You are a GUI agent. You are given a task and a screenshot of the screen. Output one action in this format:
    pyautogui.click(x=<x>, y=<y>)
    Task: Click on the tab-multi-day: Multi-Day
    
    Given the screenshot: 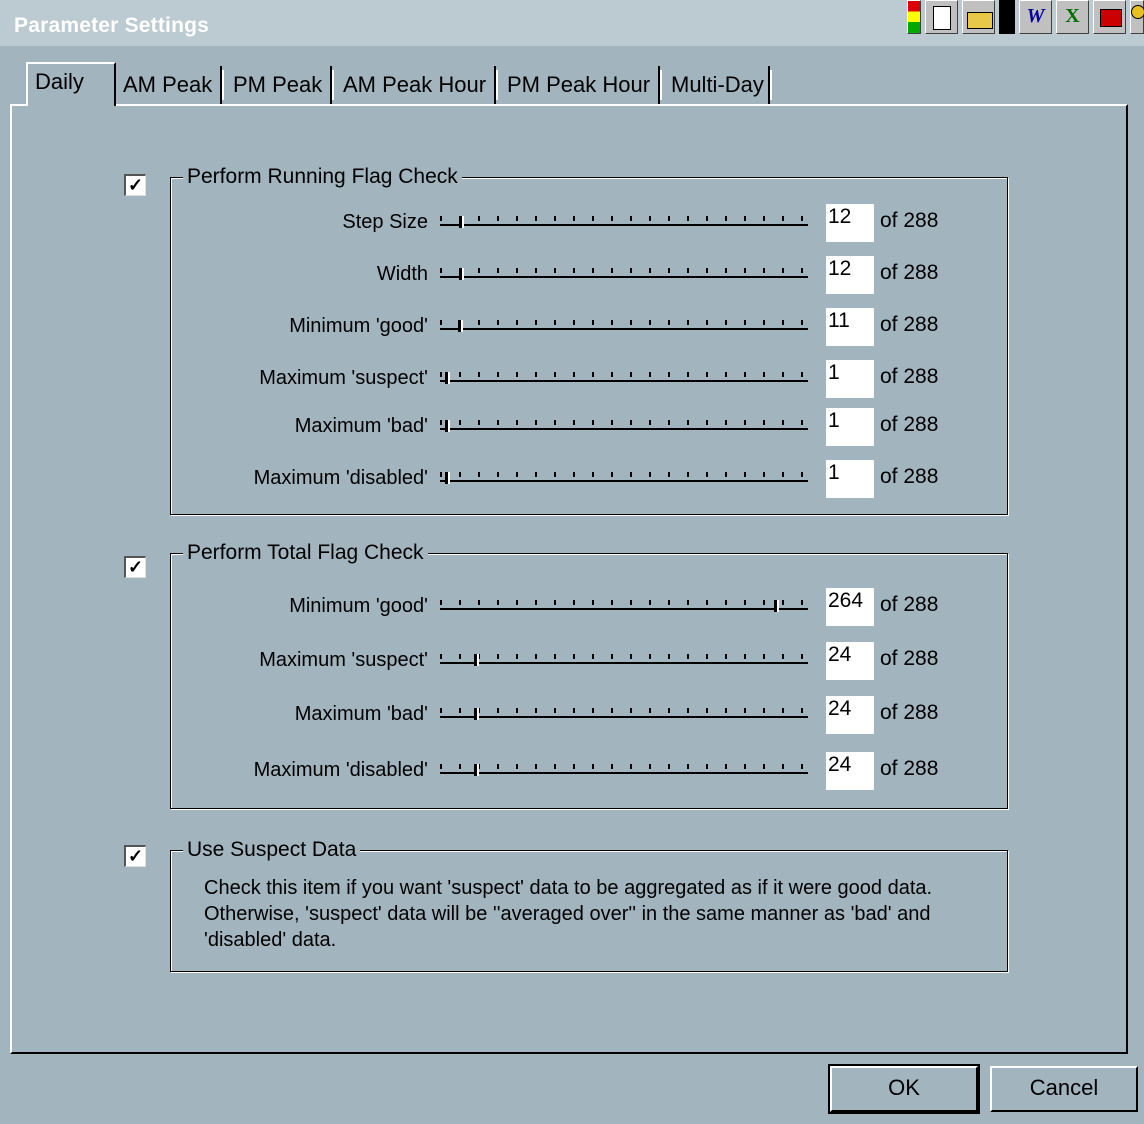 What is the action you would take?
    pyautogui.click(x=718, y=85)
    